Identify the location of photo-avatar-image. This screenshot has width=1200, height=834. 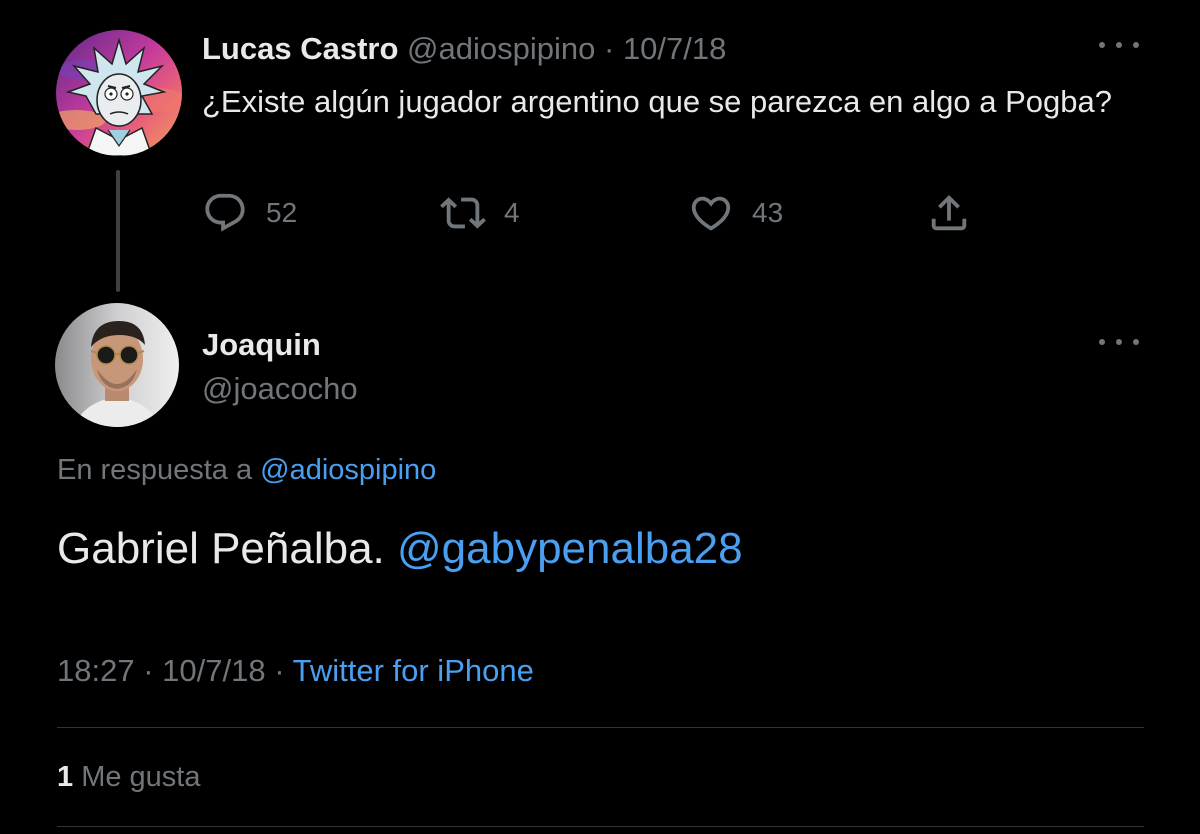
(117, 365).